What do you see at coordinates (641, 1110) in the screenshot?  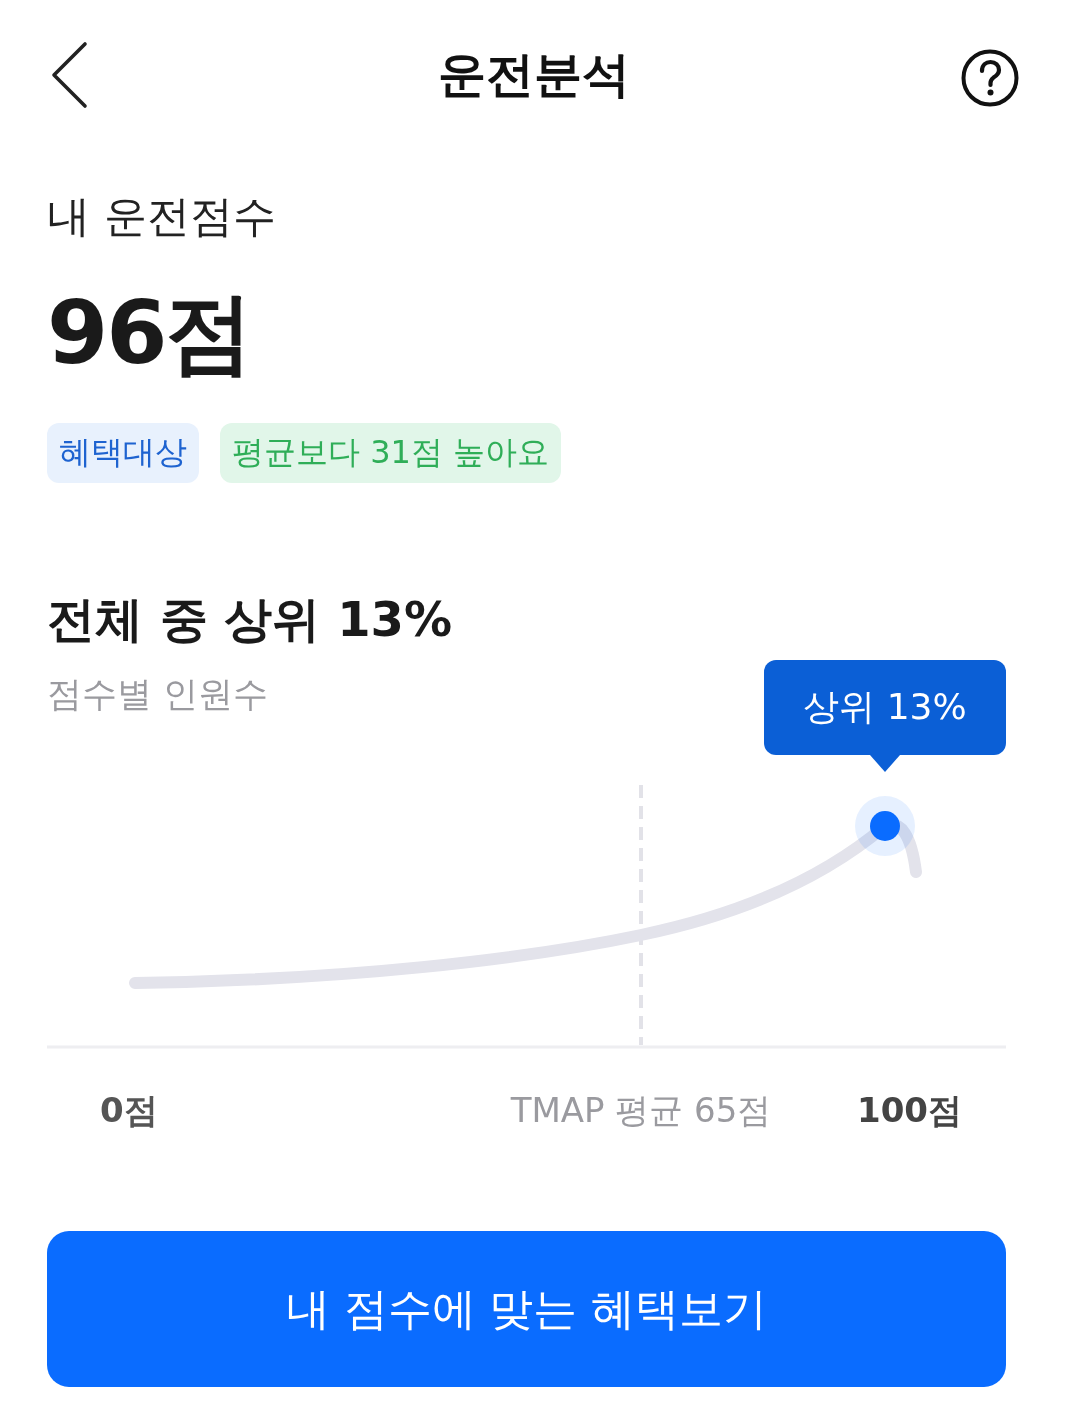 I see `average-score-label: TMAP 평균 65점` at bounding box center [641, 1110].